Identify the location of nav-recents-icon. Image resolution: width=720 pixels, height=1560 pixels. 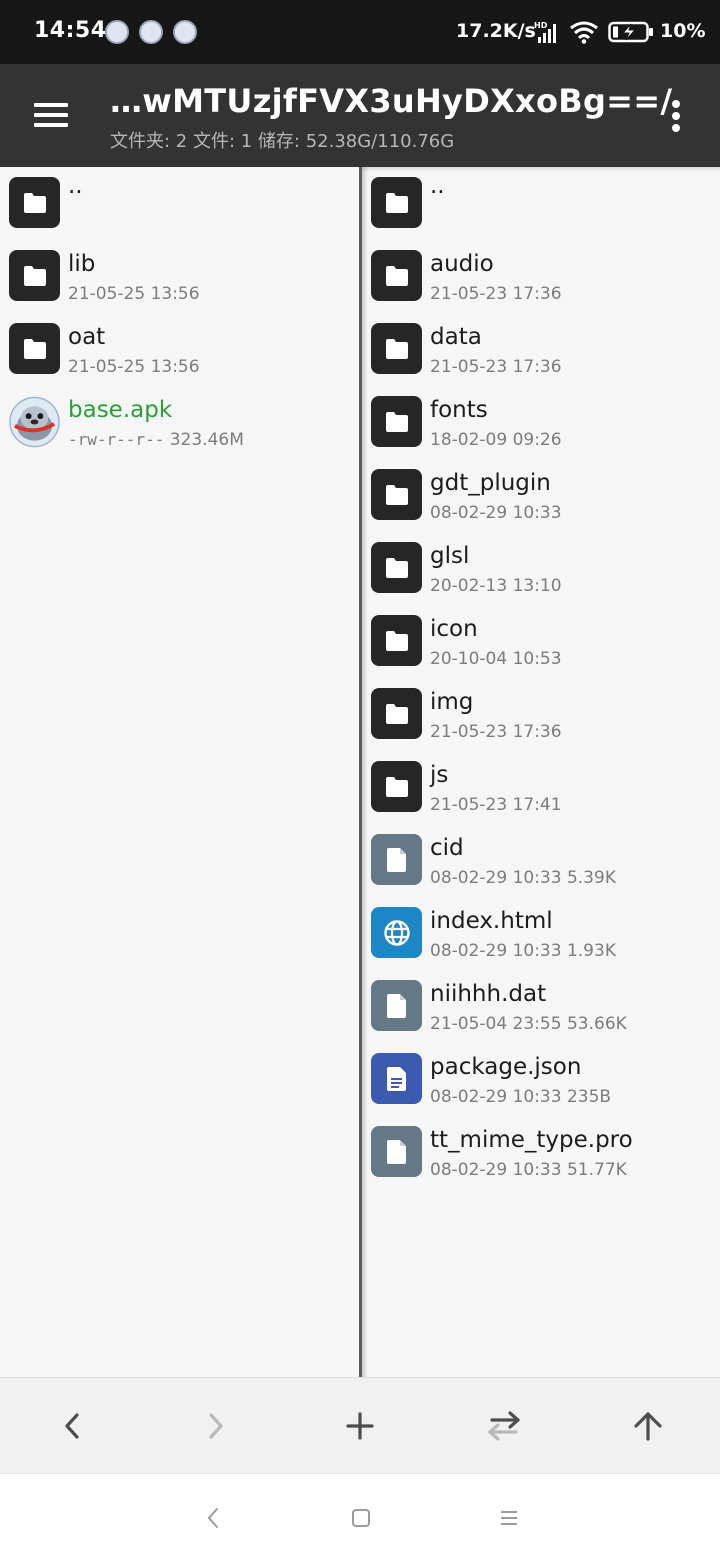
(509, 1518).